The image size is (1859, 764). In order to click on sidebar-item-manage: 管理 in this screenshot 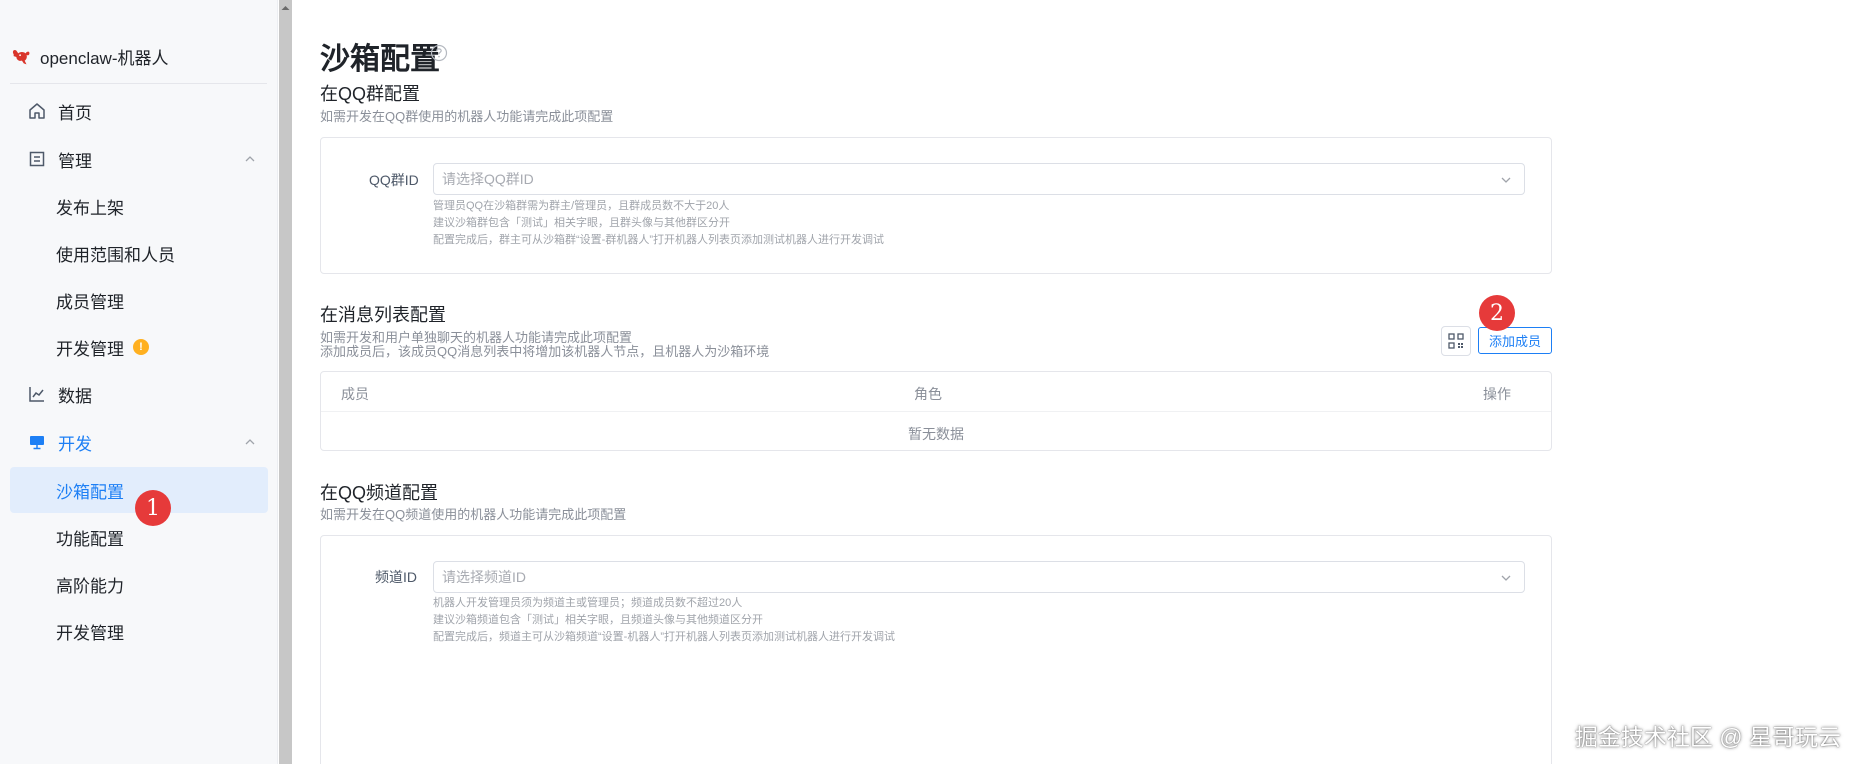, I will do `click(139, 159)`.